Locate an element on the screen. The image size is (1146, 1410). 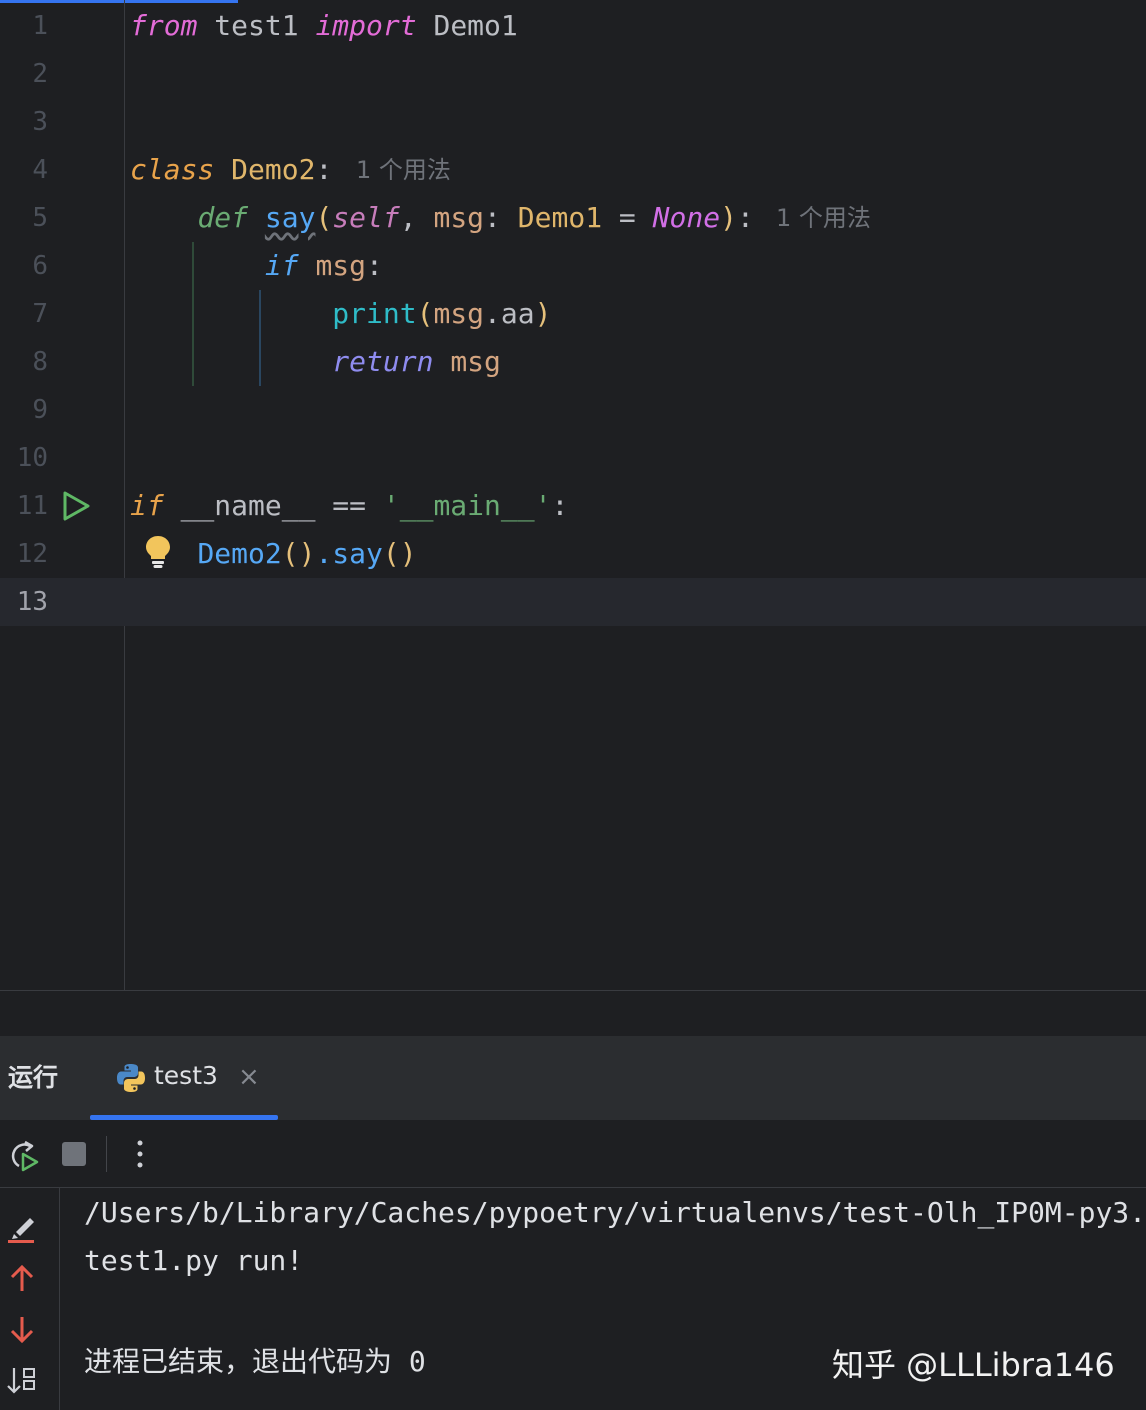
code-token: if is located at coordinates (147, 505).